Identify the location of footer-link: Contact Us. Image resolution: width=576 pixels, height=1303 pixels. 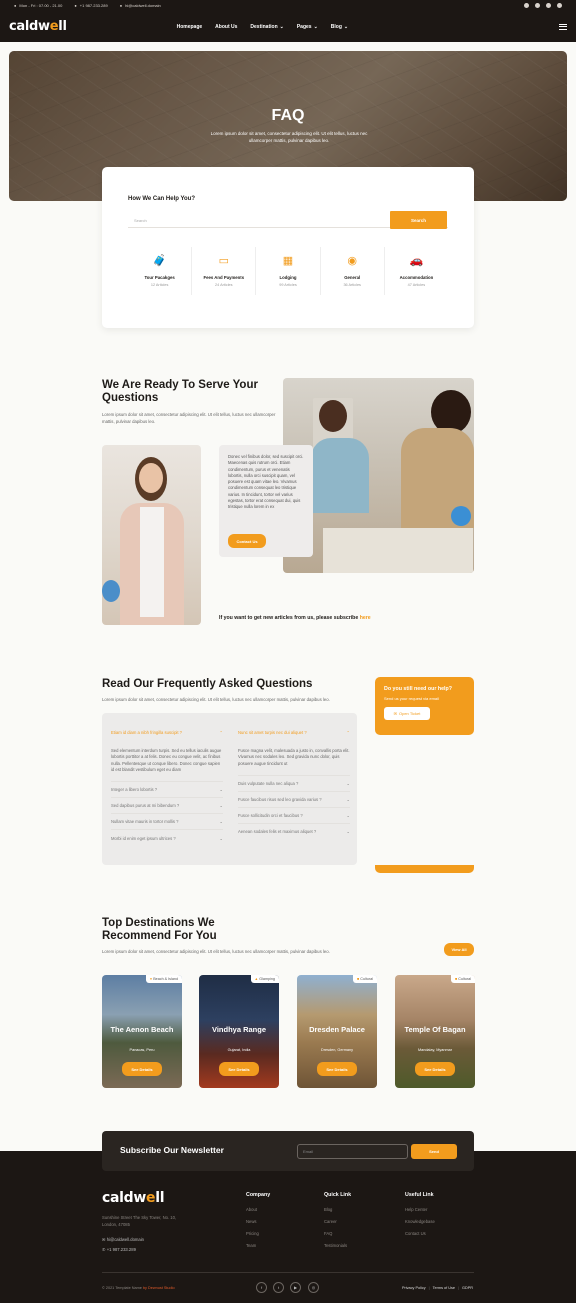
(420, 1234).